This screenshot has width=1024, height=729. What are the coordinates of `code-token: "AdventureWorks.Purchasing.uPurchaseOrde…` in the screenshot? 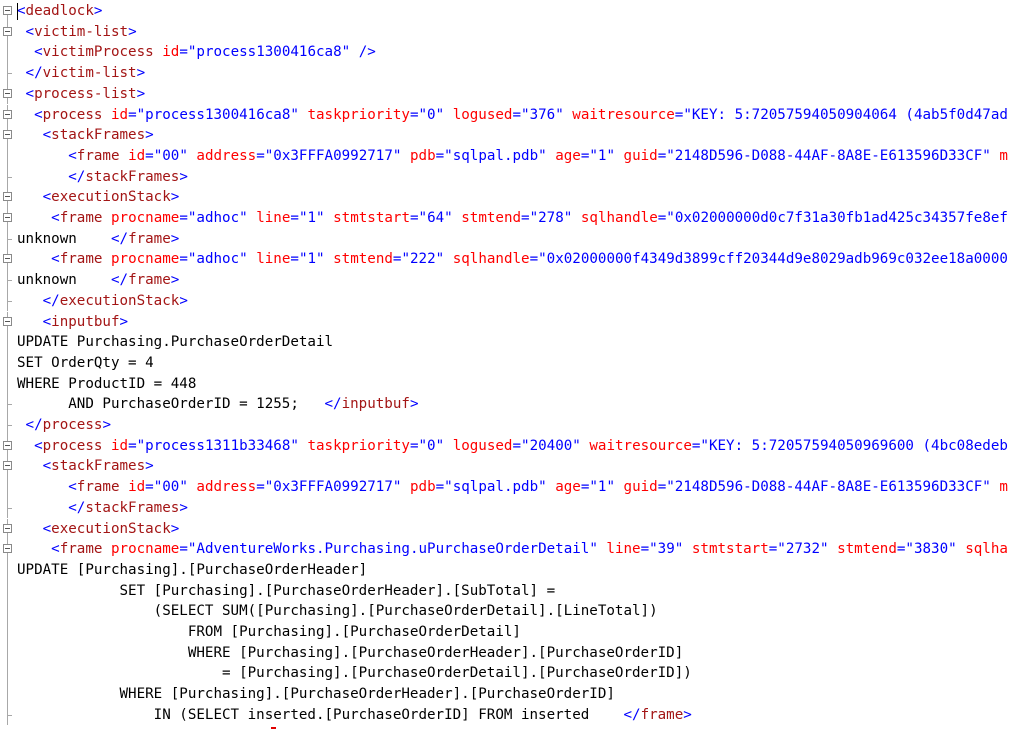 It's located at (392, 549).